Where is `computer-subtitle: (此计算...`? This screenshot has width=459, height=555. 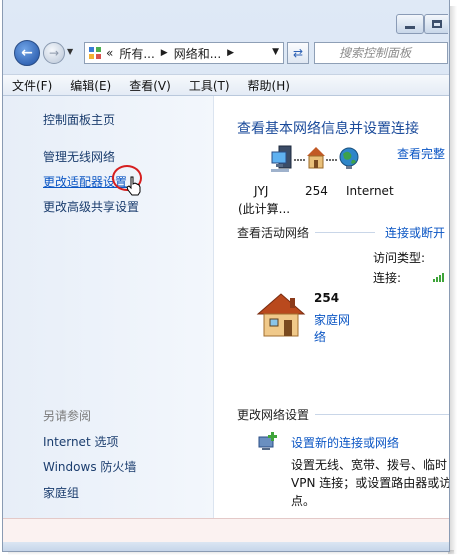
computer-subtitle: (此计算... is located at coordinates (264, 209).